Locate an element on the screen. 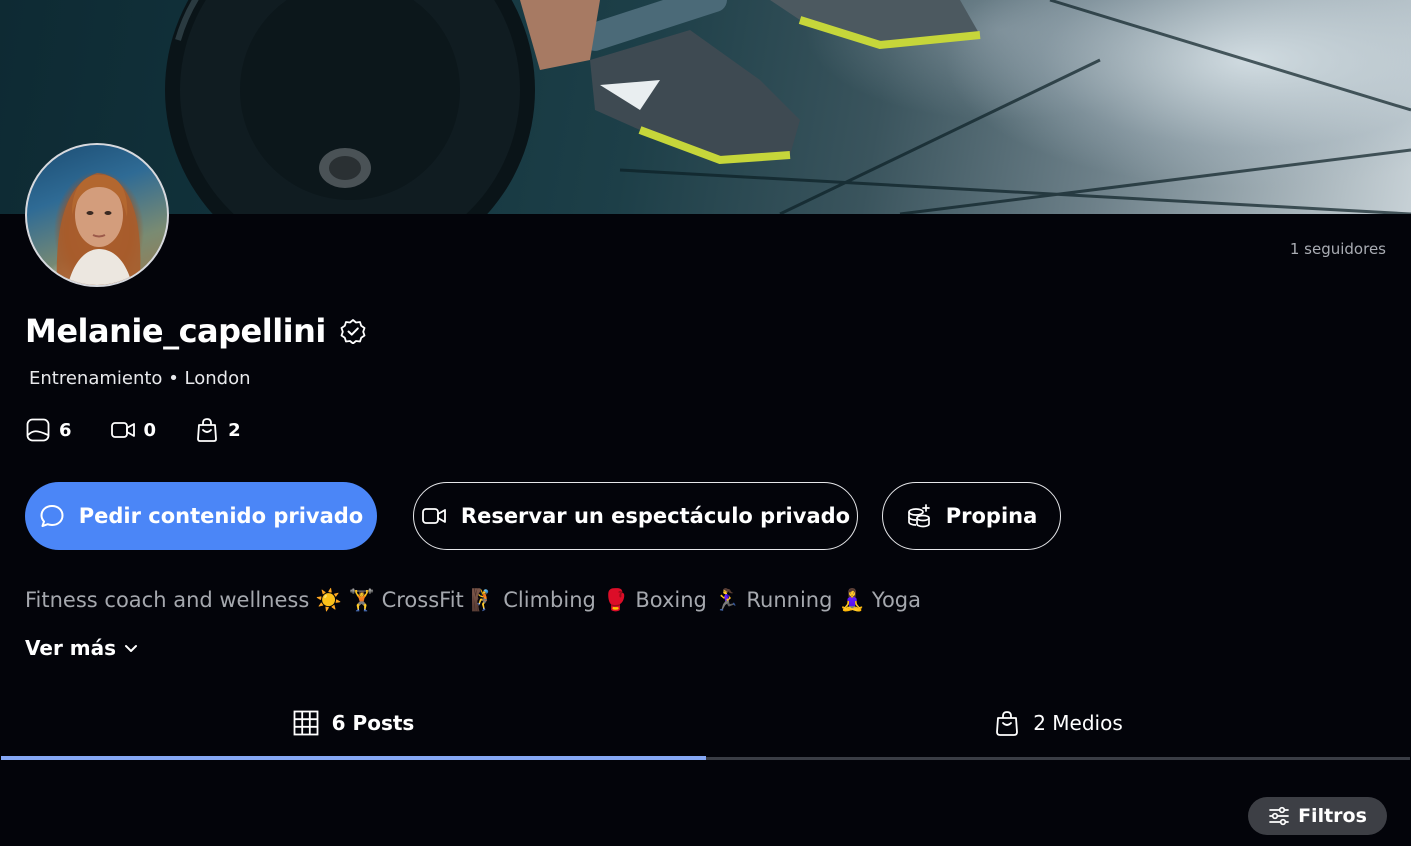 The height and width of the screenshot is (846, 1411). username-row: Melanie_capellini is located at coordinates (195, 331).